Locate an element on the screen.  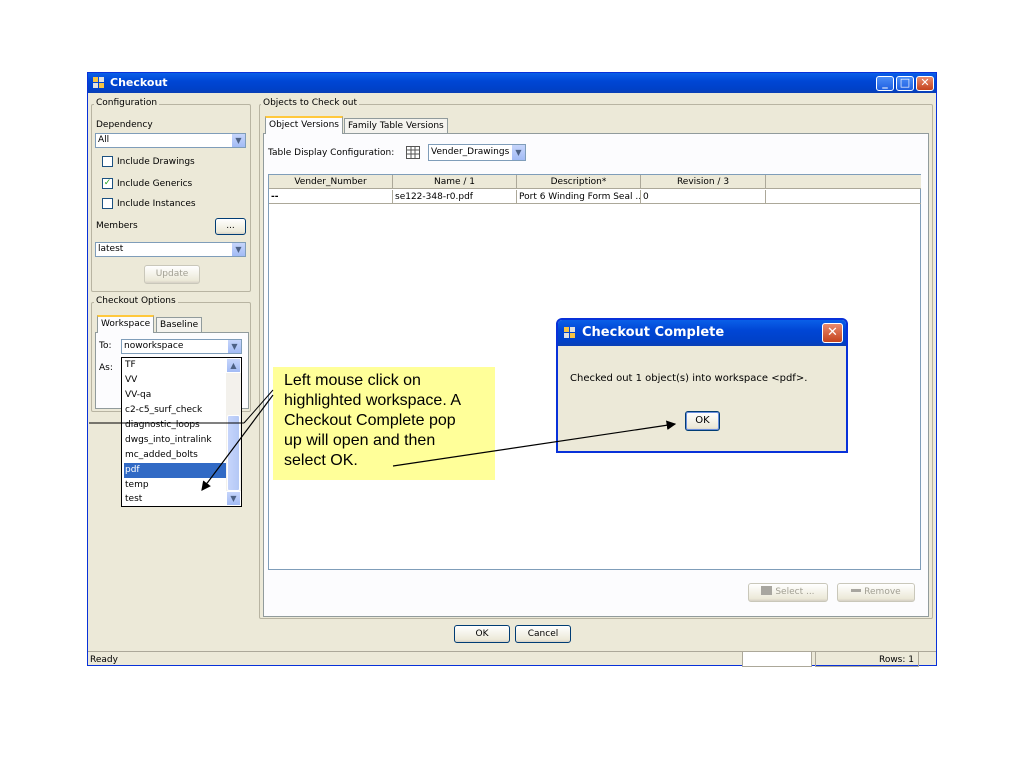
table-cell-empty is located at coordinates (843, 197).